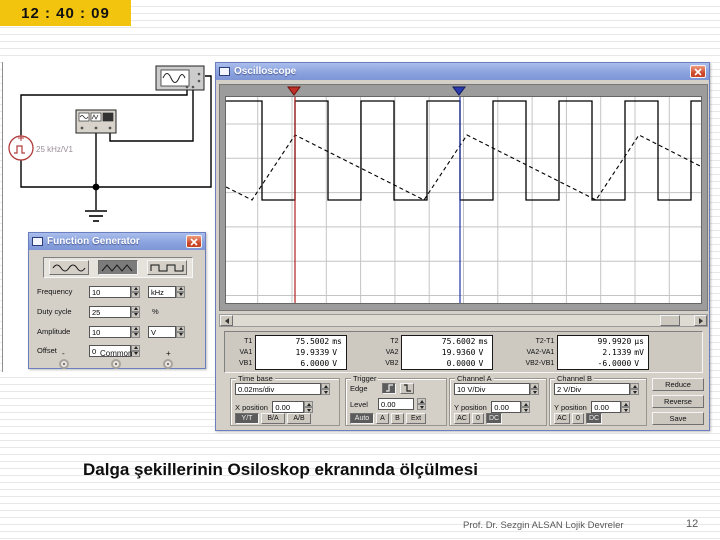  I want to click on timebase-scale-field: 0.02ms/div, so click(278, 389).